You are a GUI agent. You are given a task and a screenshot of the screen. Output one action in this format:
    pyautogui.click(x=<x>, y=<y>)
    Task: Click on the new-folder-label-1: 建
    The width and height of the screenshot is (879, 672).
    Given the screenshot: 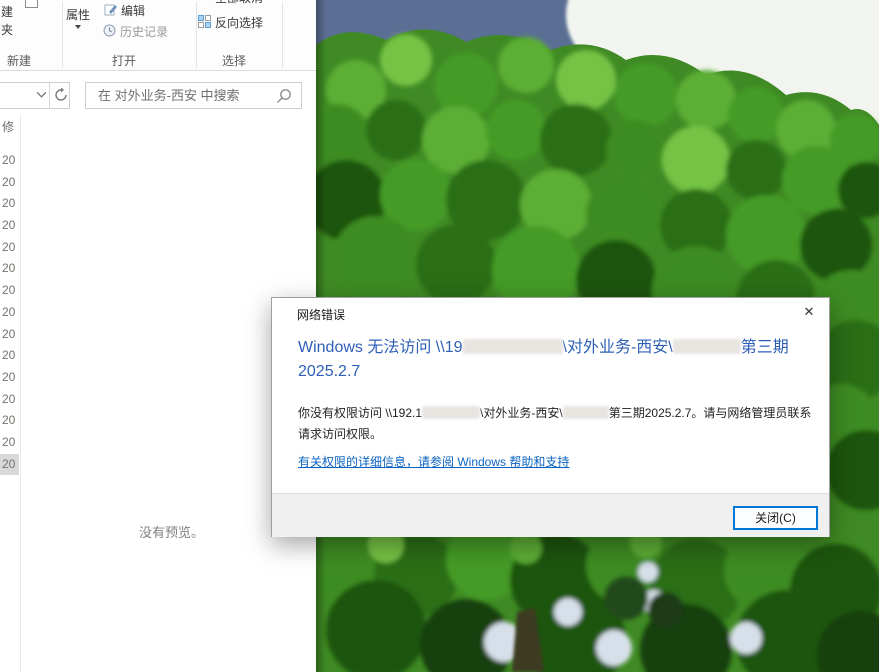 What is the action you would take?
    pyautogui.click(x=7, y=12)
    